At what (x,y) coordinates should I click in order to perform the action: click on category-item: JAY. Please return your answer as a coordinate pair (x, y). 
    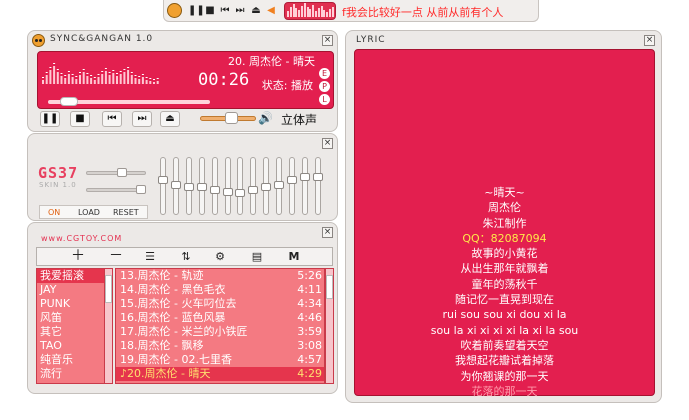
    Looking at the image, I should click on (74, 290).